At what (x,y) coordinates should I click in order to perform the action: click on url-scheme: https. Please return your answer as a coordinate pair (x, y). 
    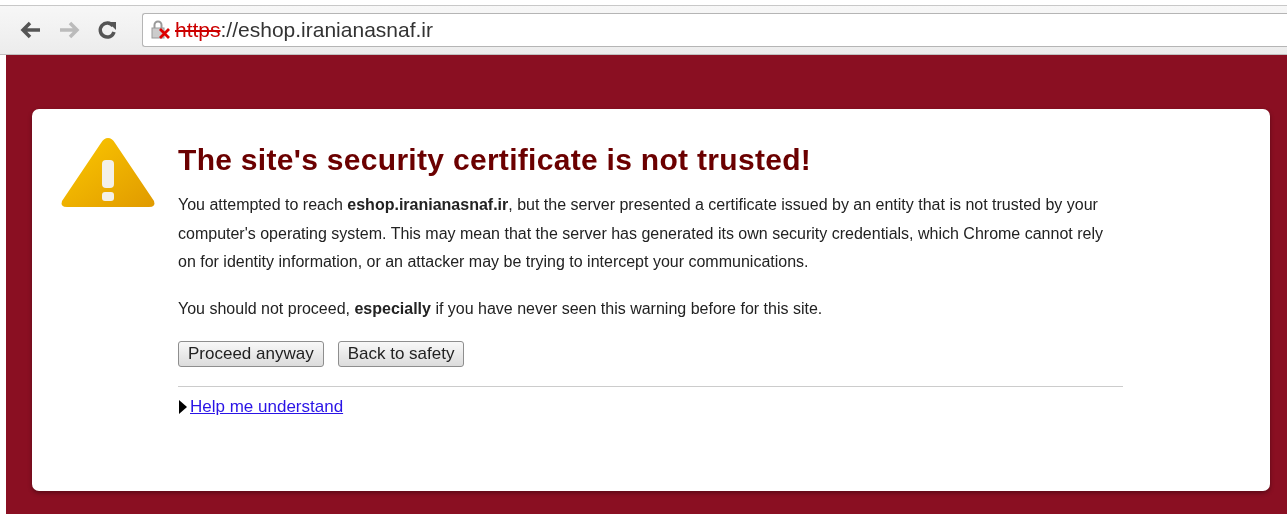
    Looking at the image, I should click on (198, 30).